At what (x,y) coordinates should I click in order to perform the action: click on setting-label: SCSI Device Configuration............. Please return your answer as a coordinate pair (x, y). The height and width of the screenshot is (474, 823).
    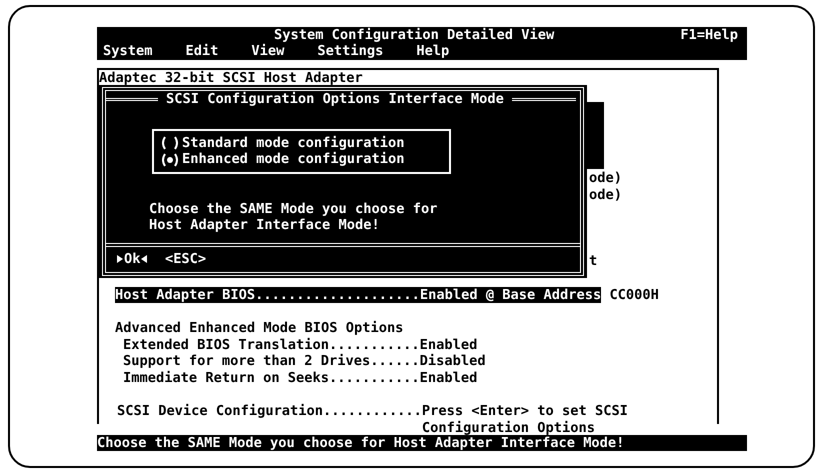
    Looking at the image, I should click on (269, 412).